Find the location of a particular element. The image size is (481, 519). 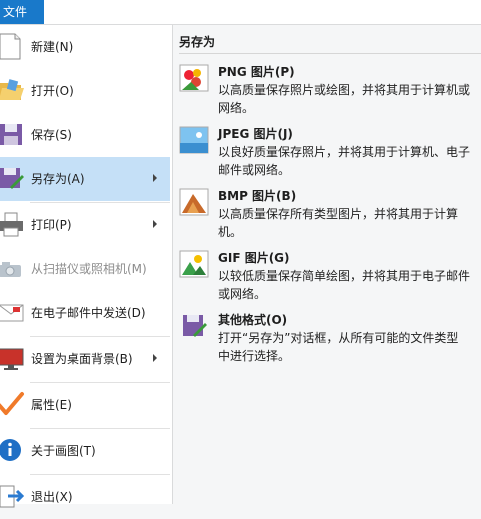

menu-item-save-as: 另存为(A) is located at coordinates (85, 179).